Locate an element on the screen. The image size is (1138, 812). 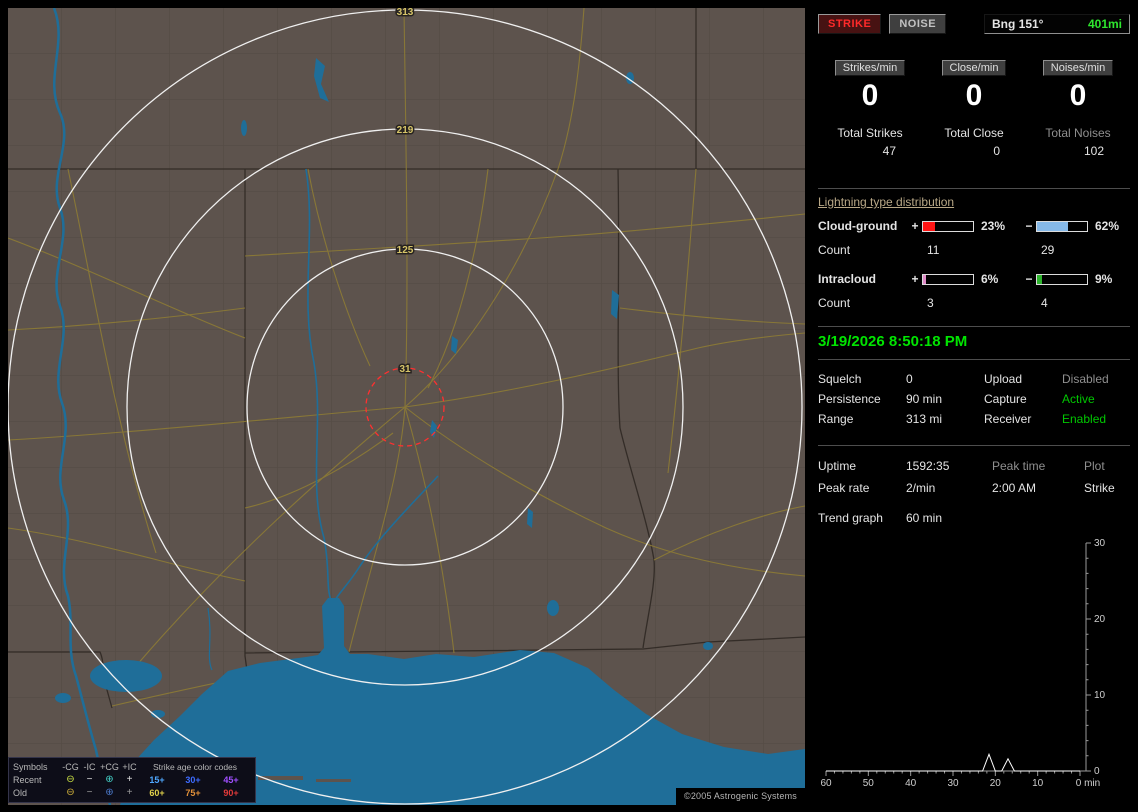
ic-plus-pct: 6% is located at coordinates (990, 279).